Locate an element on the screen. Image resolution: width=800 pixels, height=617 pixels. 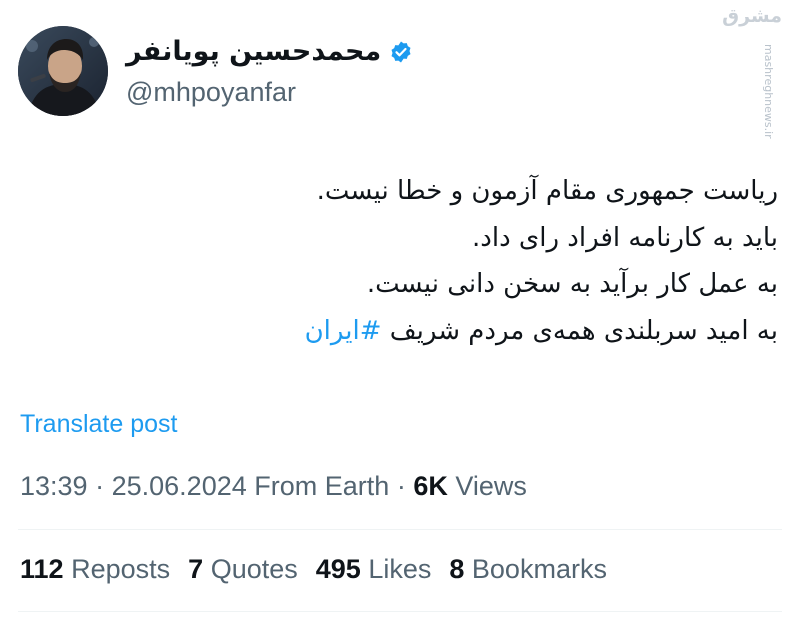
likes-label: Likes is located at coordinates (400, 569).